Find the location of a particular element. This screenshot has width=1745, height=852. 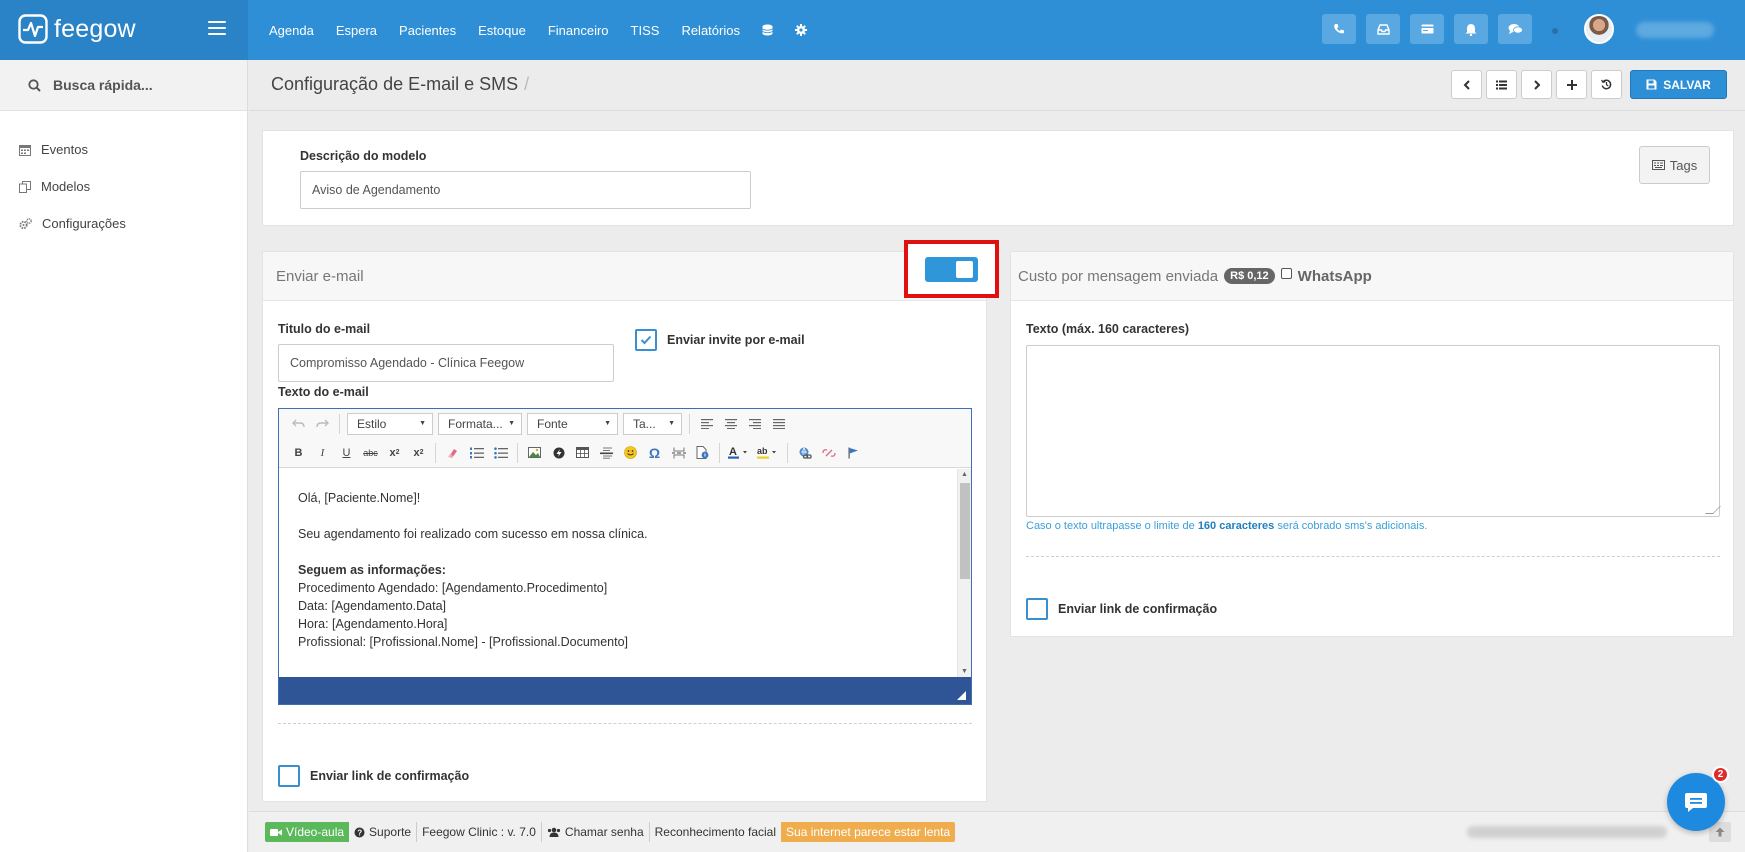

bullet-list-icon is located at coordinates (500, 452).